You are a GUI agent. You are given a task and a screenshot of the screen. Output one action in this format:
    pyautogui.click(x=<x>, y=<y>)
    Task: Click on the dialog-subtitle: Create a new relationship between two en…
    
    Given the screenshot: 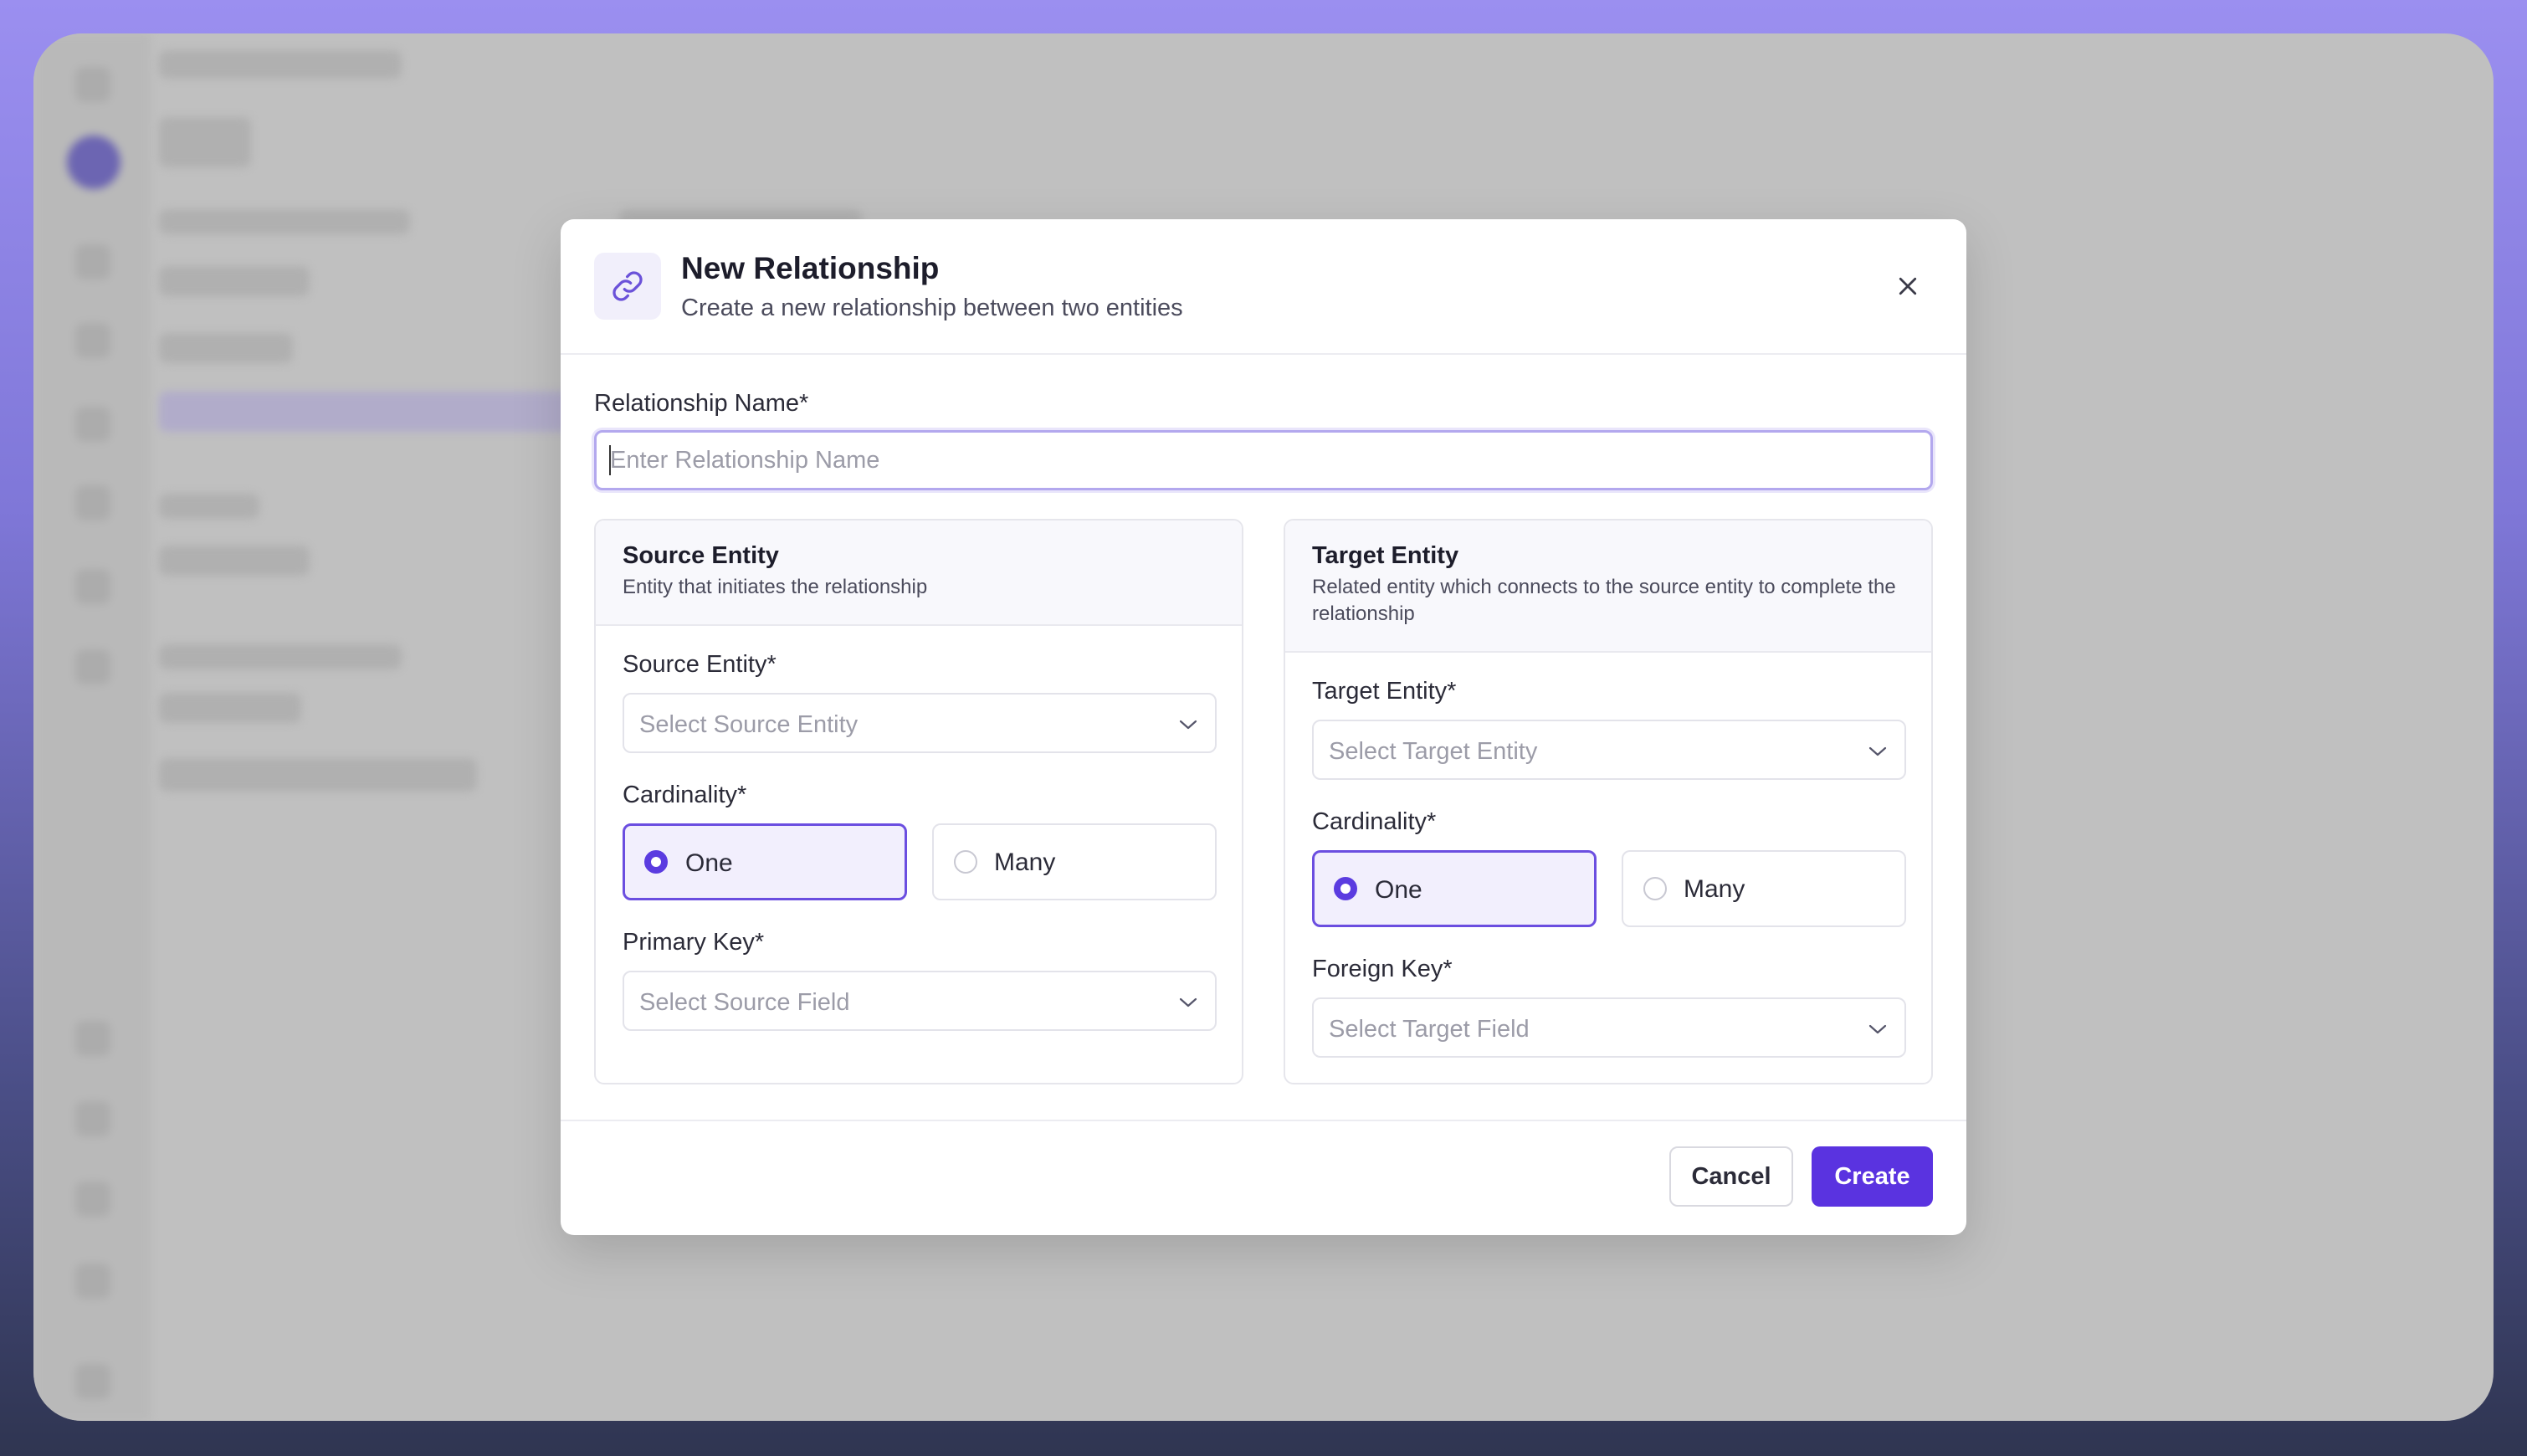 What is the action you would take?
    pyautogui.click(x=932, y=308)
    